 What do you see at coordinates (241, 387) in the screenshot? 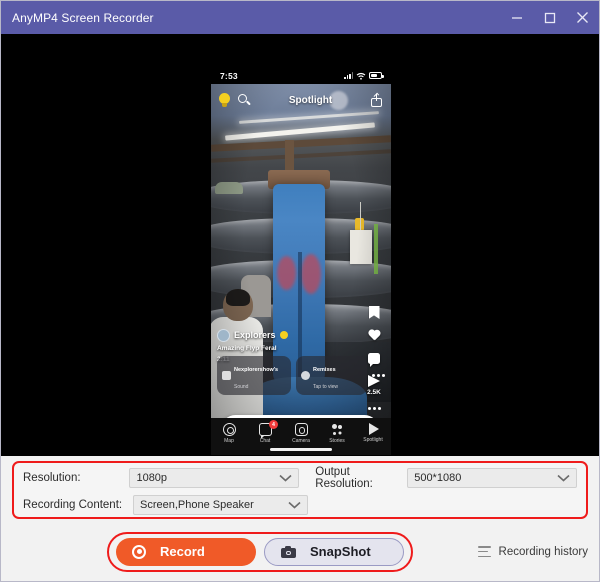
I see `sound-subtitle: Sound` at bounding box center [241, 387].